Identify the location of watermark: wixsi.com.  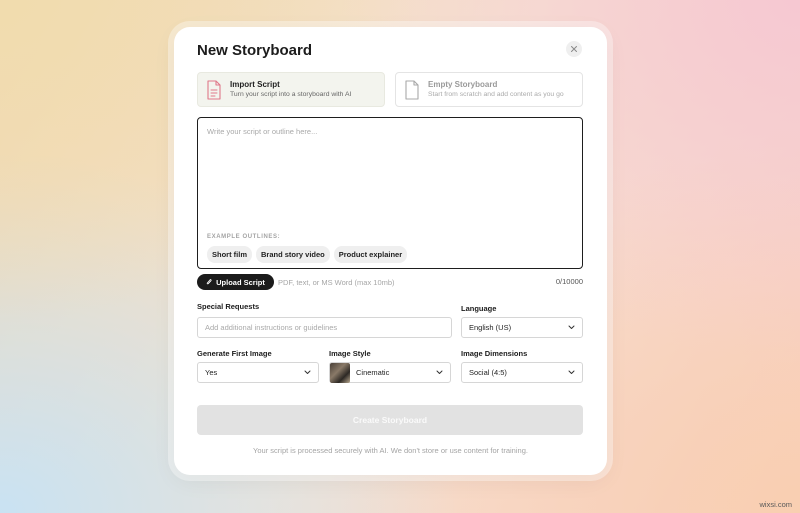
(775, 504).